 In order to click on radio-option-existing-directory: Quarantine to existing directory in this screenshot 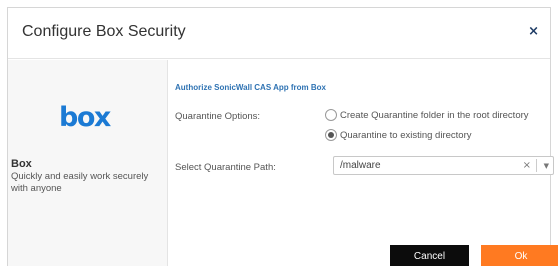, I will do `click(398, 135)`.